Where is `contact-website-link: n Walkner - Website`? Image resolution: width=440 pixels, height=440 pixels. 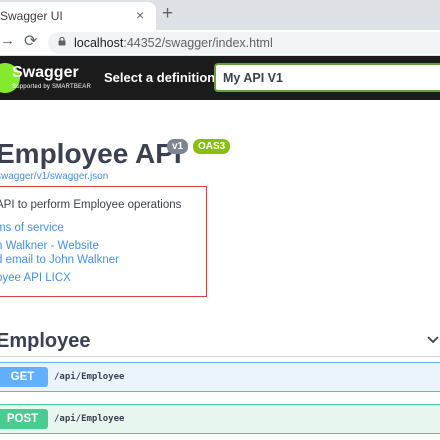
contact-website-link: n Walkner - Website is located at coordinates (49, 246).